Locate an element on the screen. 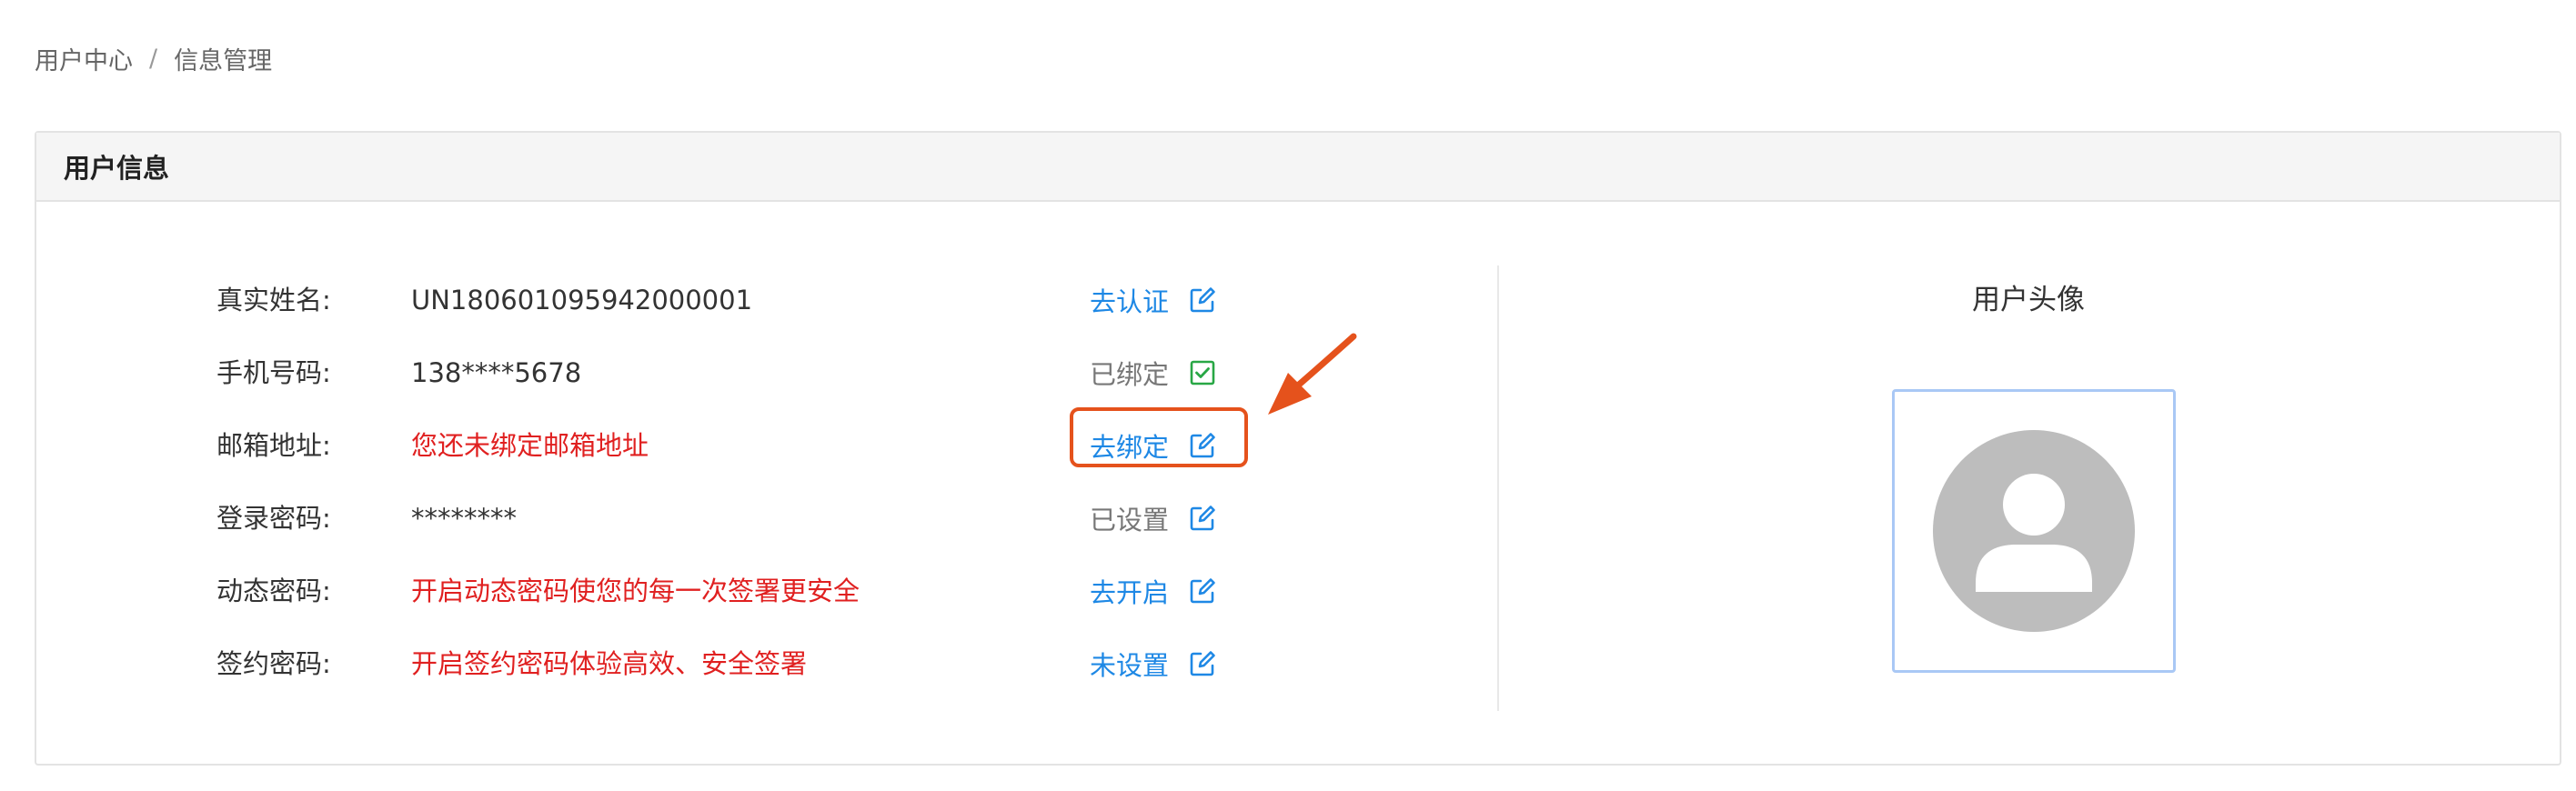  breadcrumb: 用户中心 / 信息管理 is located at coordinates (153, 58).